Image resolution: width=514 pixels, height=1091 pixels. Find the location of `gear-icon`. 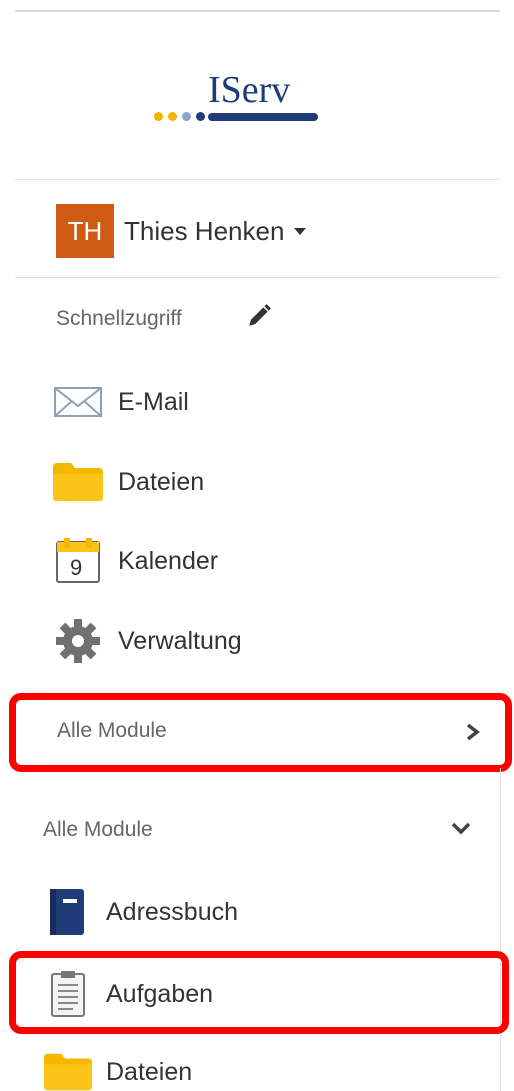

gear-icon is located at coordinates (78, 641).